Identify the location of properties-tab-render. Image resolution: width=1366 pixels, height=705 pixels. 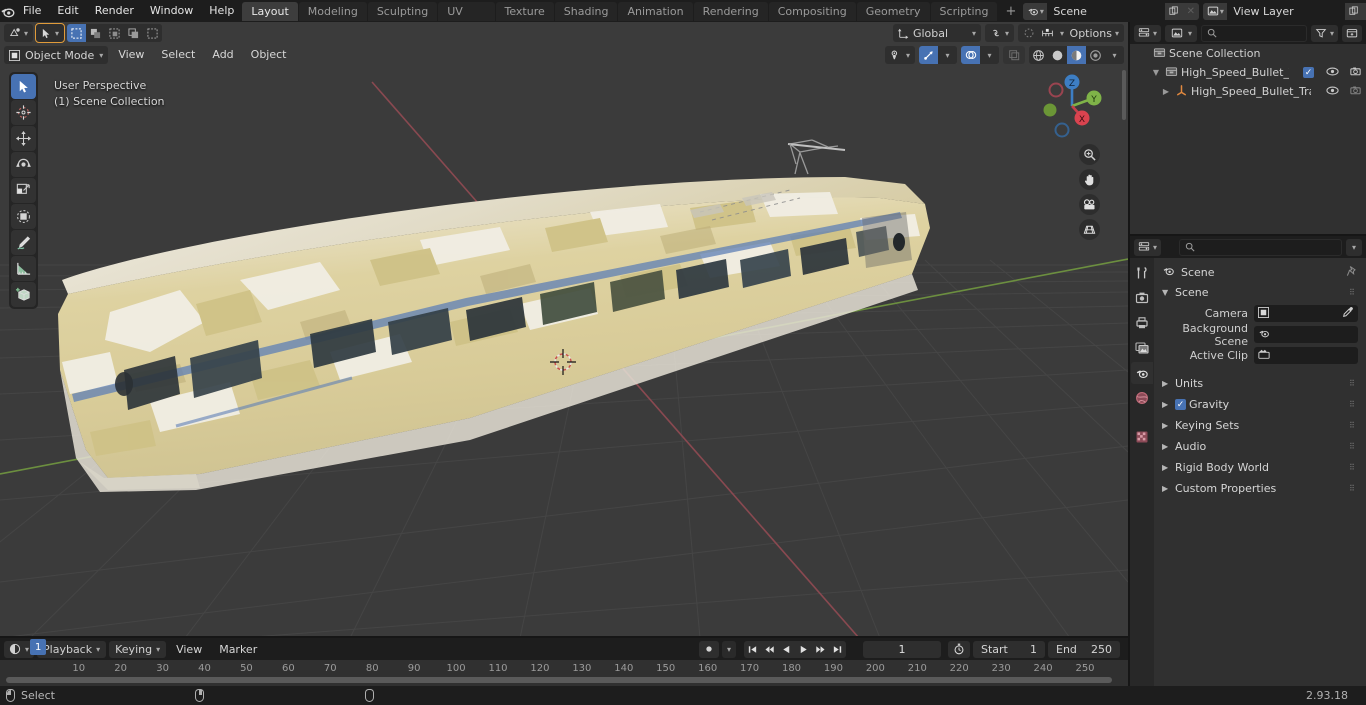
(1142, 298).